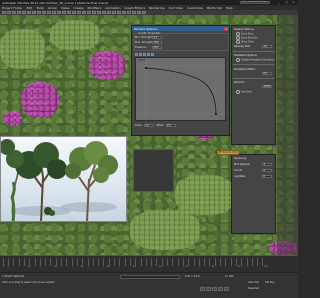 This screenshot has width=320, height=298. What do you see at coordinates (39, 8) in the screenshot?
I see `menu-item: Tools` at bounding box center [39, 8].